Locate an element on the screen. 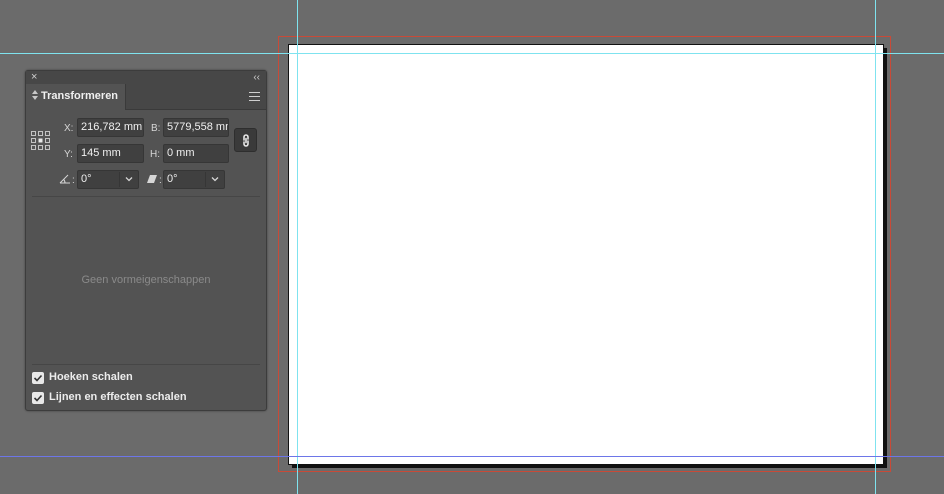  tab-label: Transformeren is located at coordinates (80, 96).